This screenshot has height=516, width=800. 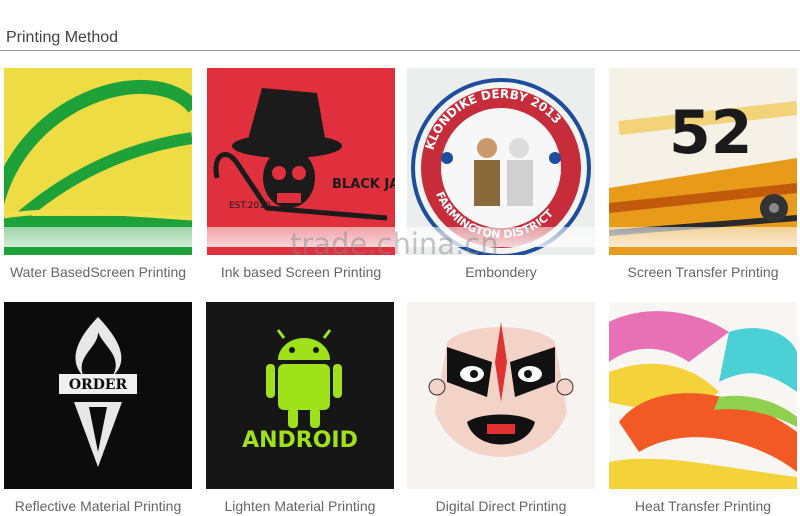 I want to click on reflective-print-image: ORDER, so click(x=98, y=395).